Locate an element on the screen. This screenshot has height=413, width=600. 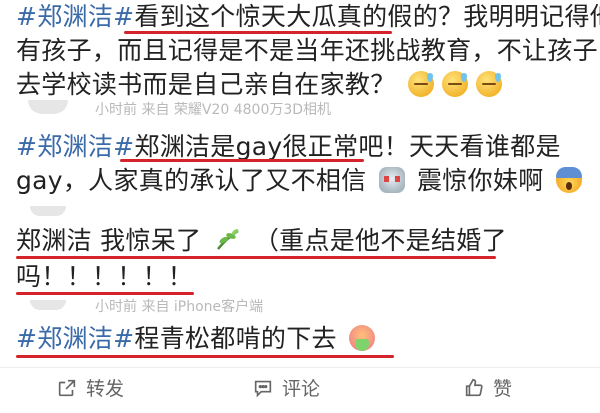
repost-label: 转发 is located at coordinates (105, 389).